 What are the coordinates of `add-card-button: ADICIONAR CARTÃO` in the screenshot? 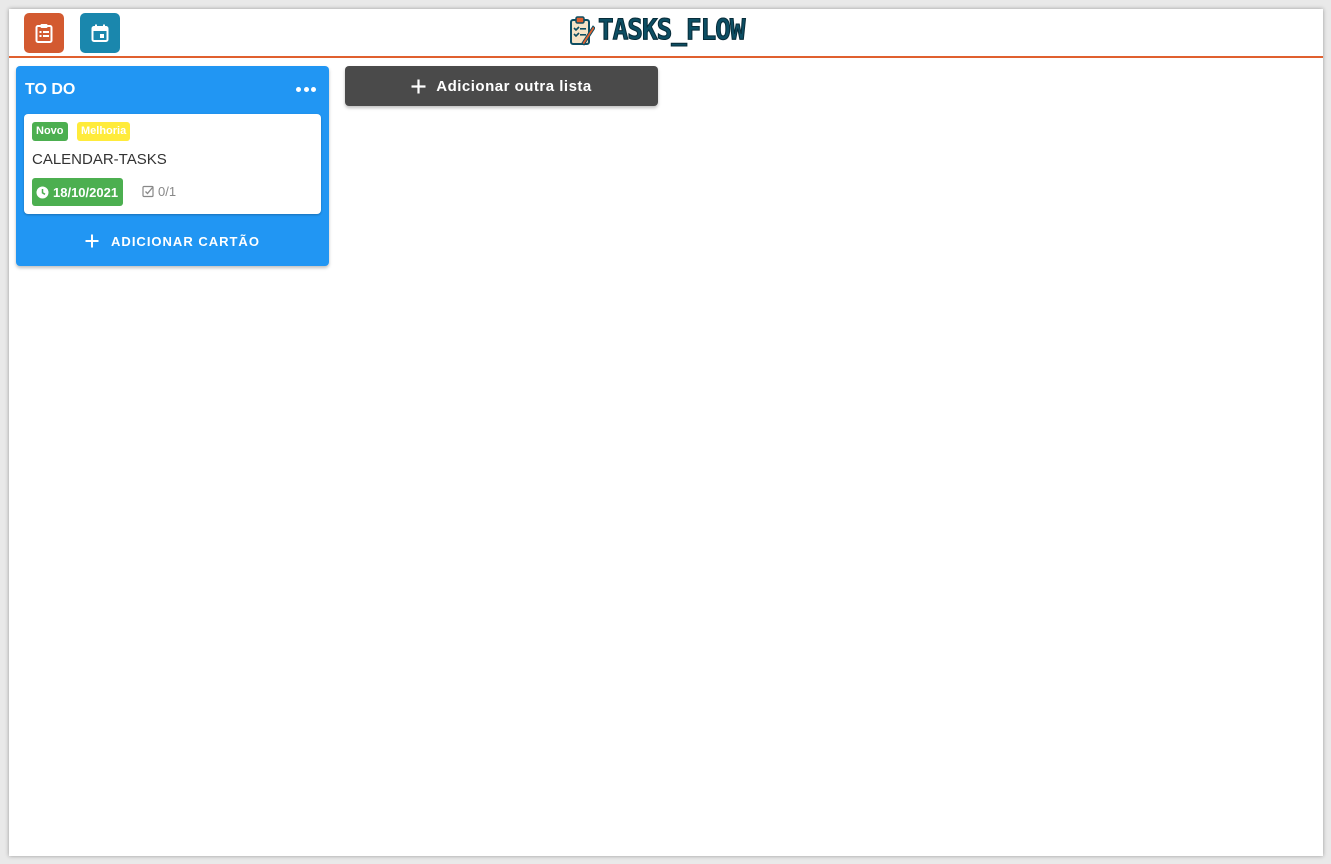 It's located at (172, 241).